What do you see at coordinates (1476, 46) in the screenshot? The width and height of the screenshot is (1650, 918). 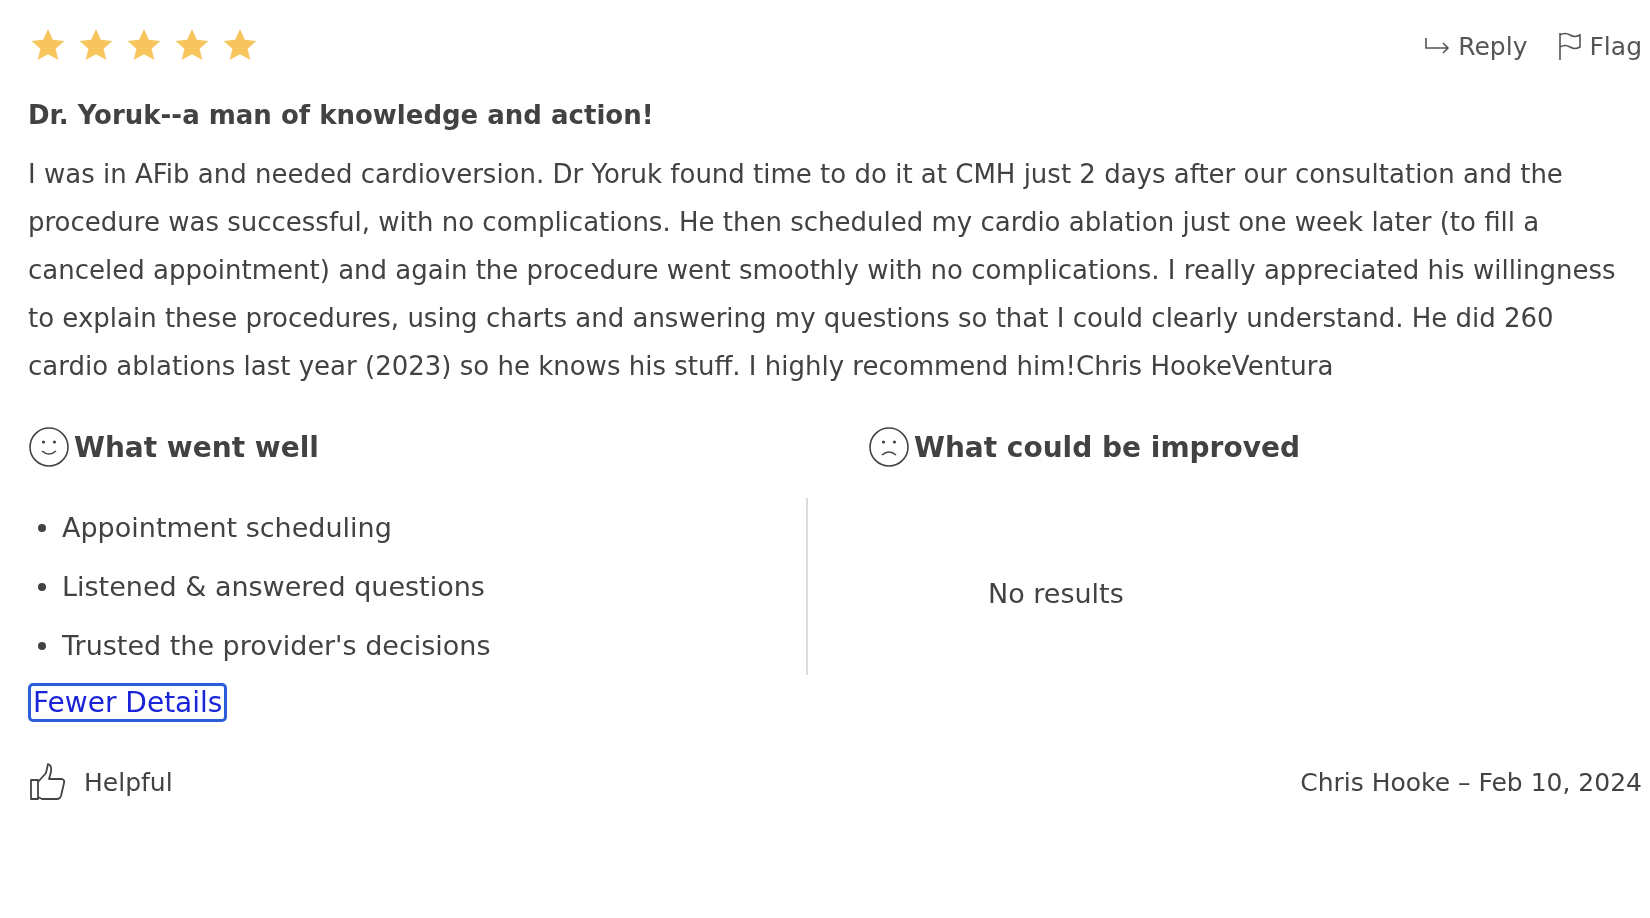 I see `reply-button: Reply` at bounding box center [1476, 46].